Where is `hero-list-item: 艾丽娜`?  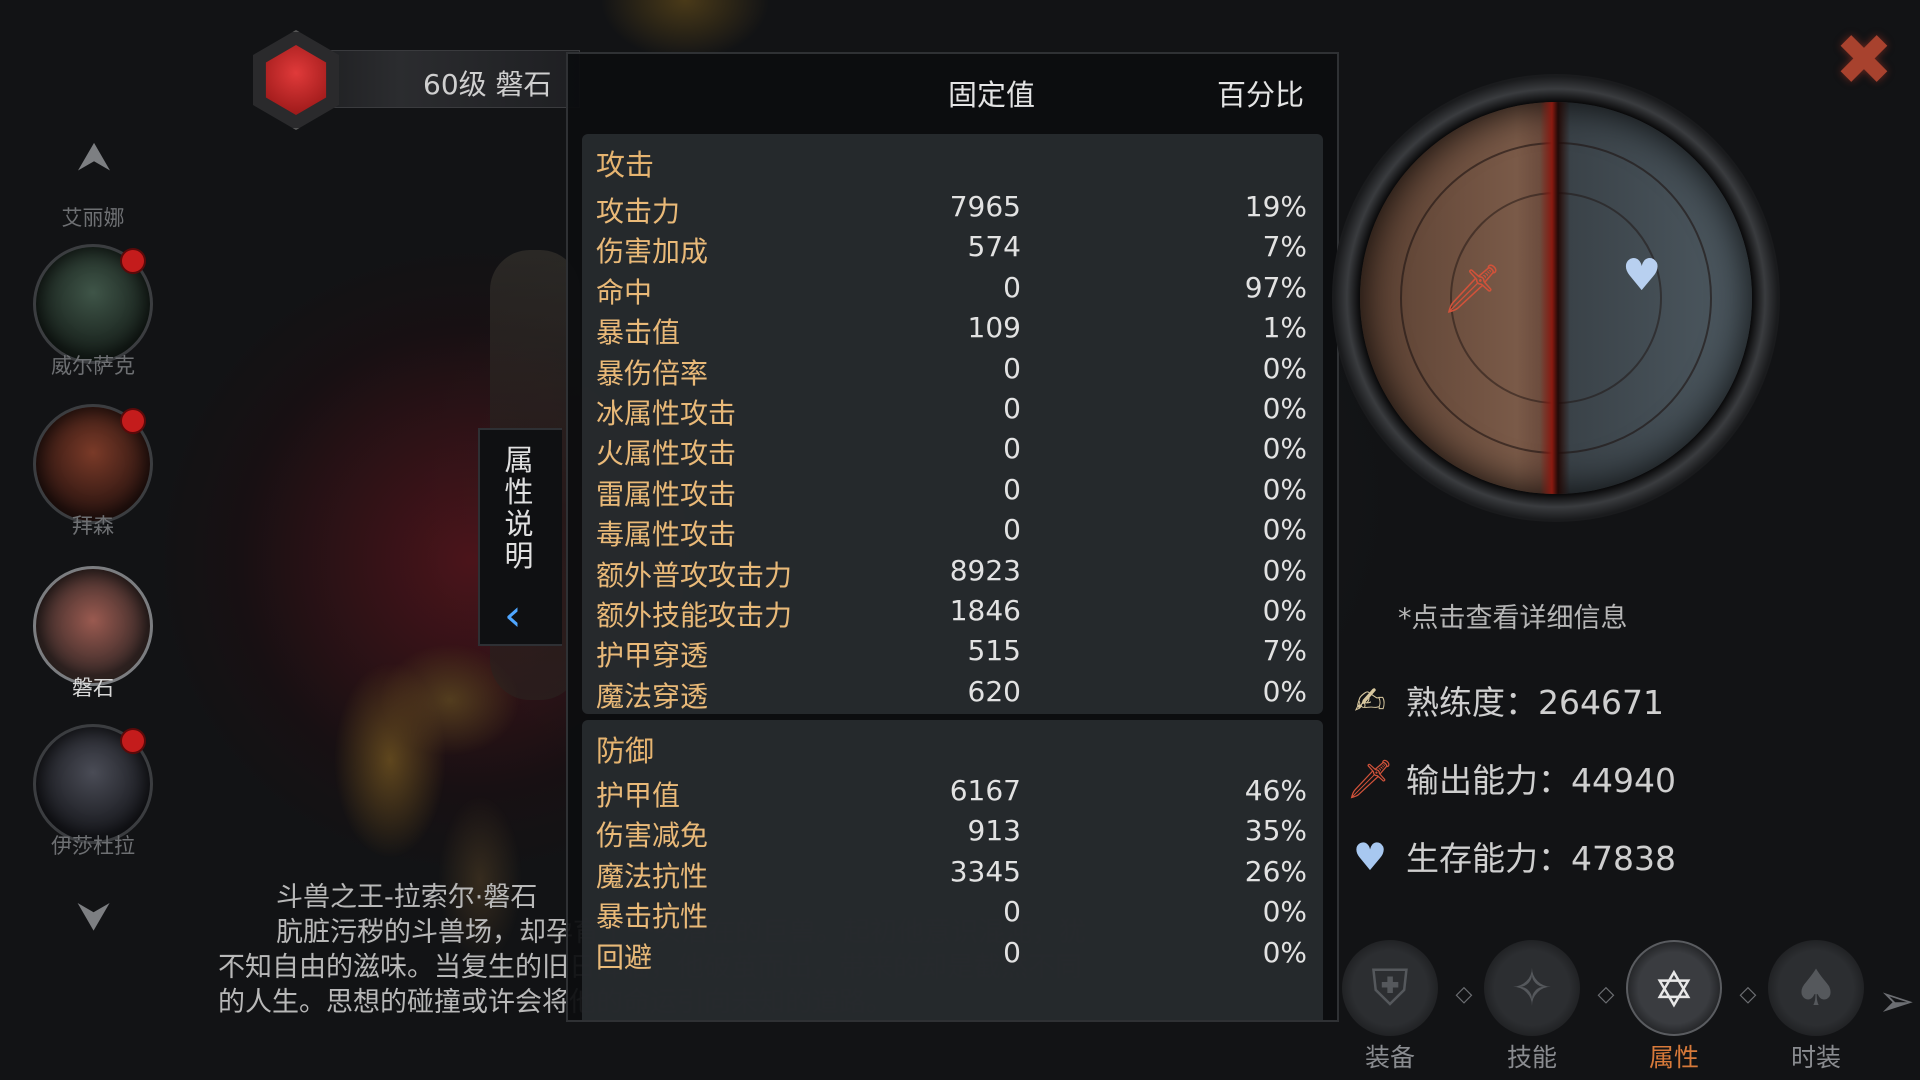 hero-list-item: 艾丽娜 is located at coordinates (93, 191).